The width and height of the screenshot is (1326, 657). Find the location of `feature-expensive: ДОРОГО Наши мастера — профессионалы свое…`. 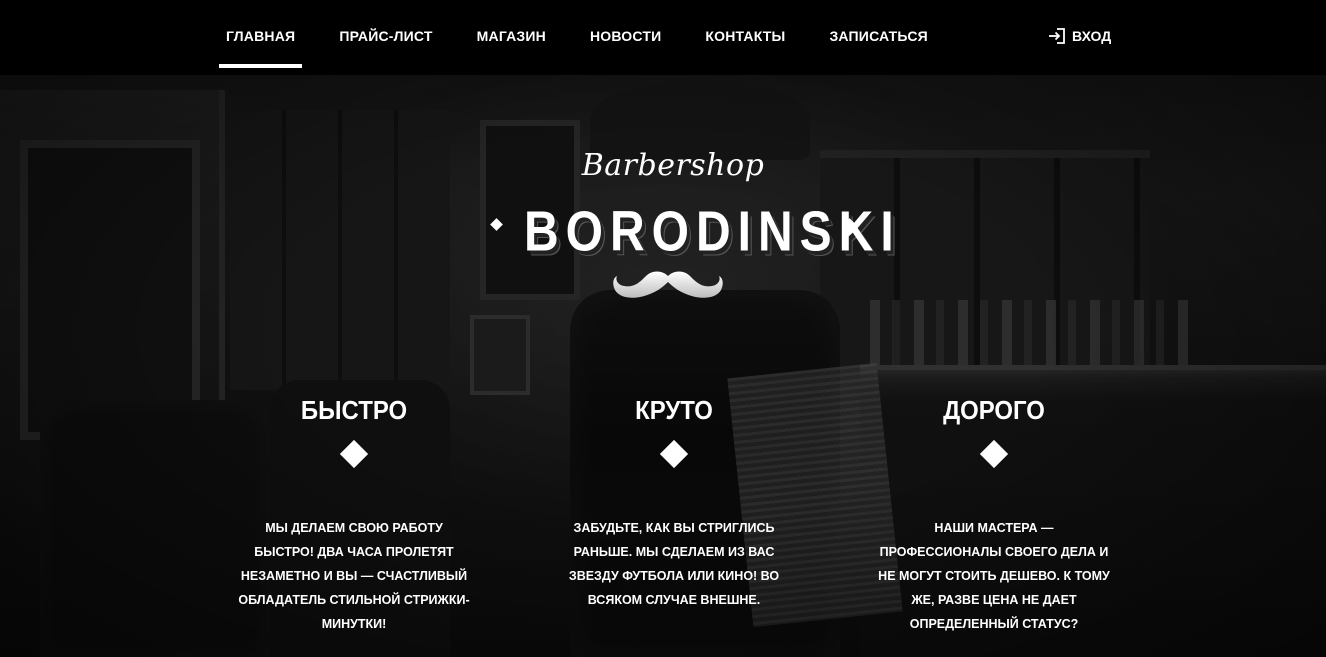

feature-expensive: ДОРОГО Наши мастера — профессионалы свое… is located at coordinates (994, 514).